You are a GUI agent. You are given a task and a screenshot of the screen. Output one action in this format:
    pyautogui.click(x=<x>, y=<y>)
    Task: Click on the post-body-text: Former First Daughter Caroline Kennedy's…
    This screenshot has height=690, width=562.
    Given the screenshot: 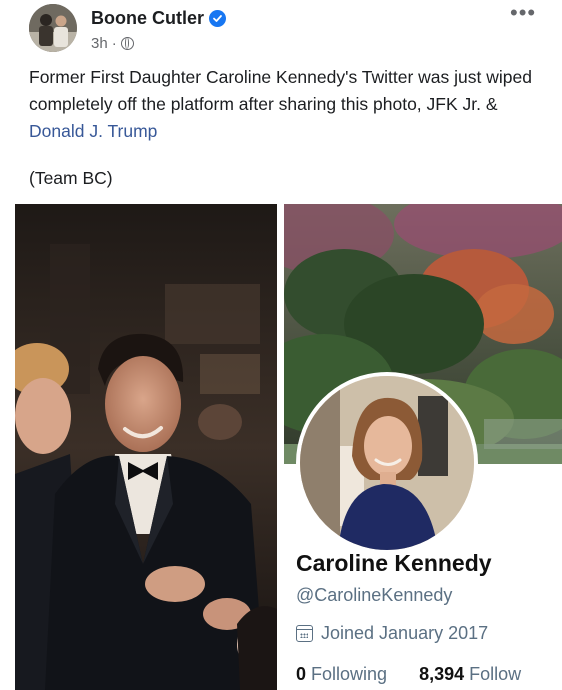 What is the action you would take?
    pyautogui.click(x=280, y=90)
    